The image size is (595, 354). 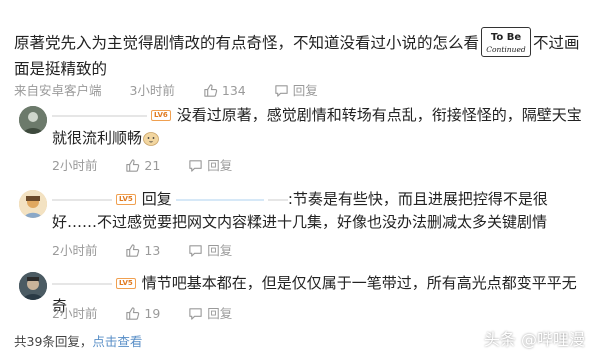 I want to click on reply-2-meta: 2小时前 13 回复, so click(x=142, y=249).